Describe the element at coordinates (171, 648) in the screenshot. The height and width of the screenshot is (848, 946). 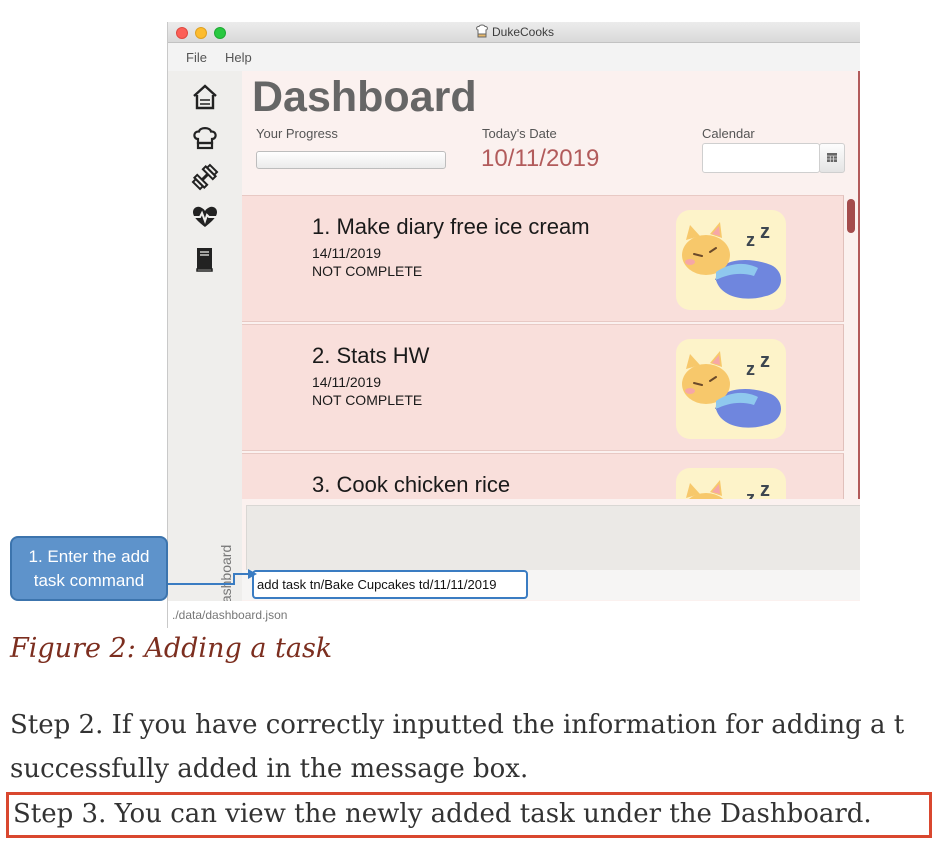
I see `figure-caption: Figure 2: Adding a task` at that location.